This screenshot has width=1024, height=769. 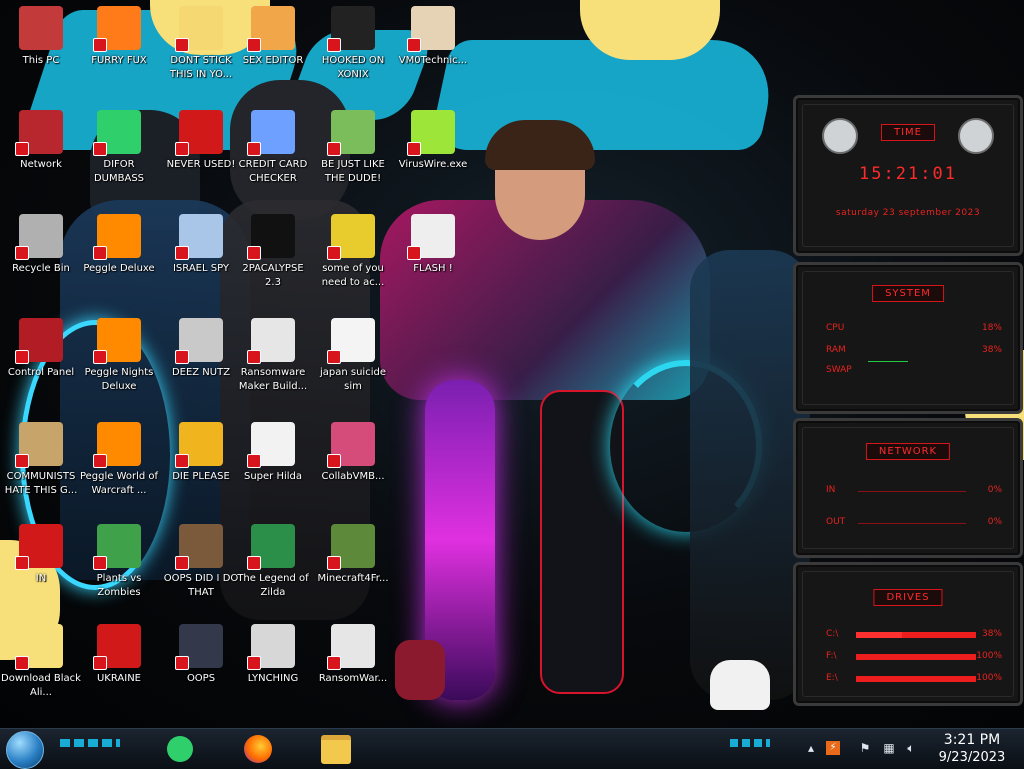 I want to click on drive-c-value: 38%, so click(x=991, y=634).